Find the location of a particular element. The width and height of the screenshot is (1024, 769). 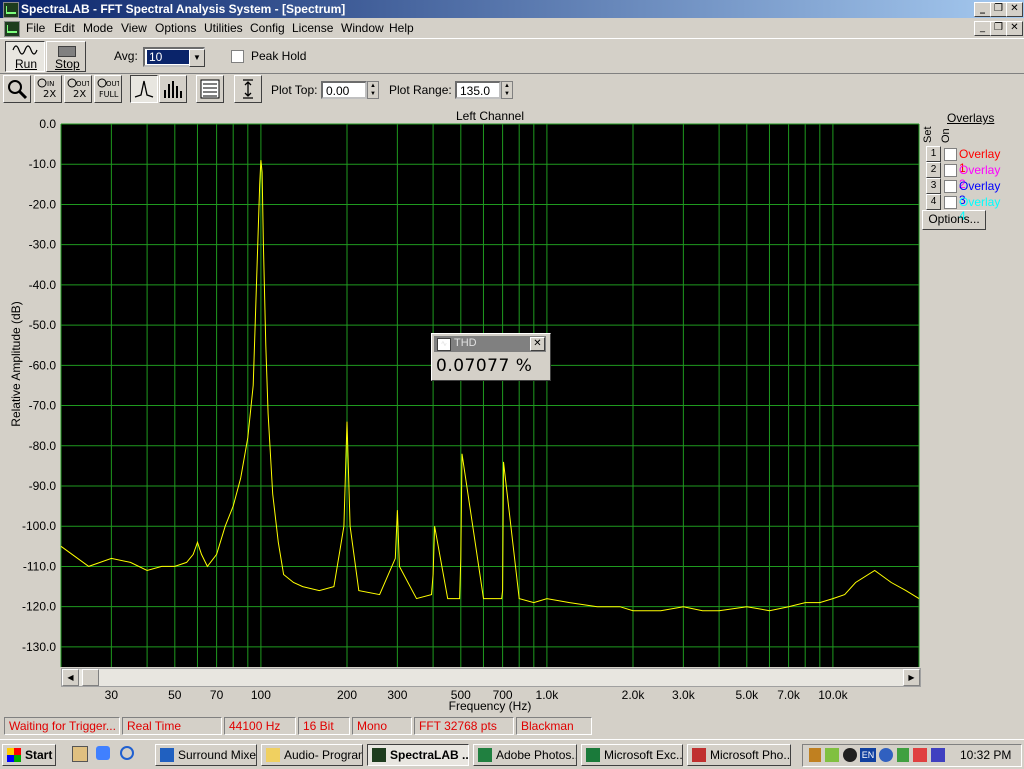

tray-globe-icon is located at coordinates (886, 755).